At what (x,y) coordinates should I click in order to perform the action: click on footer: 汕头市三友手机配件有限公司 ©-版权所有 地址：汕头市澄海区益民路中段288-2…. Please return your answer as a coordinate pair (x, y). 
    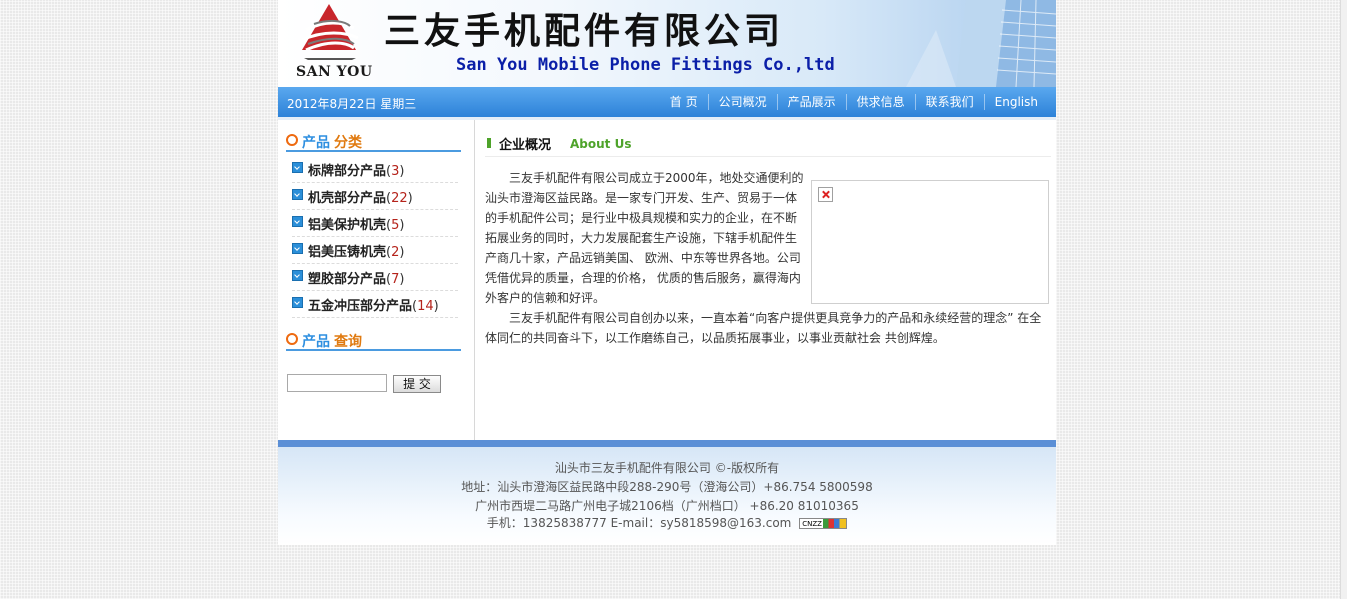
    Looking at the image, I should click on (667, 492).